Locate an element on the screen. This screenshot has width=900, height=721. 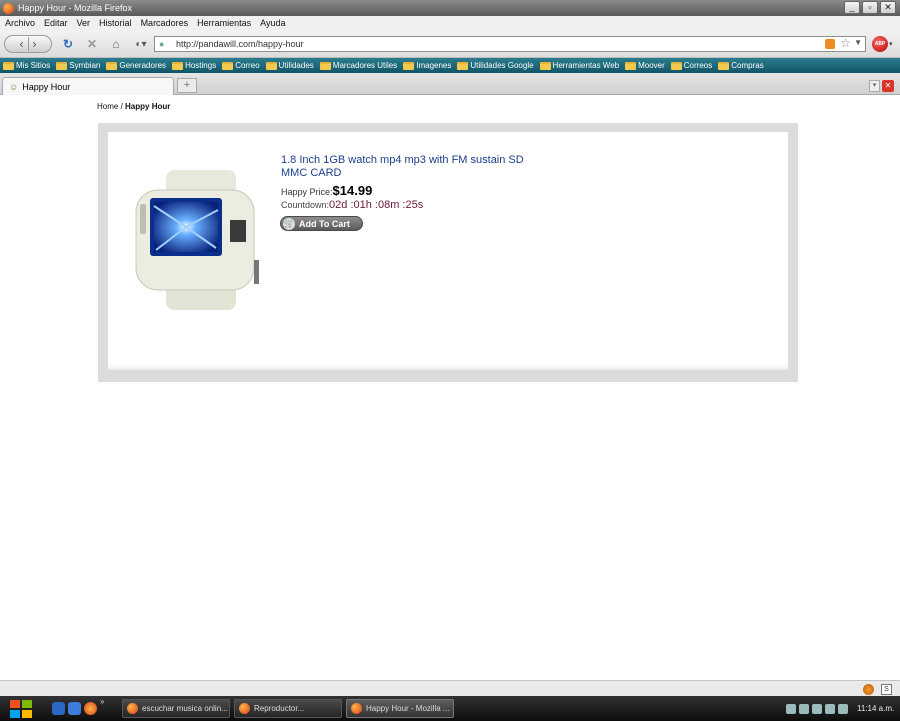
product-price: $14.99 is located at coordinates (352, 190).